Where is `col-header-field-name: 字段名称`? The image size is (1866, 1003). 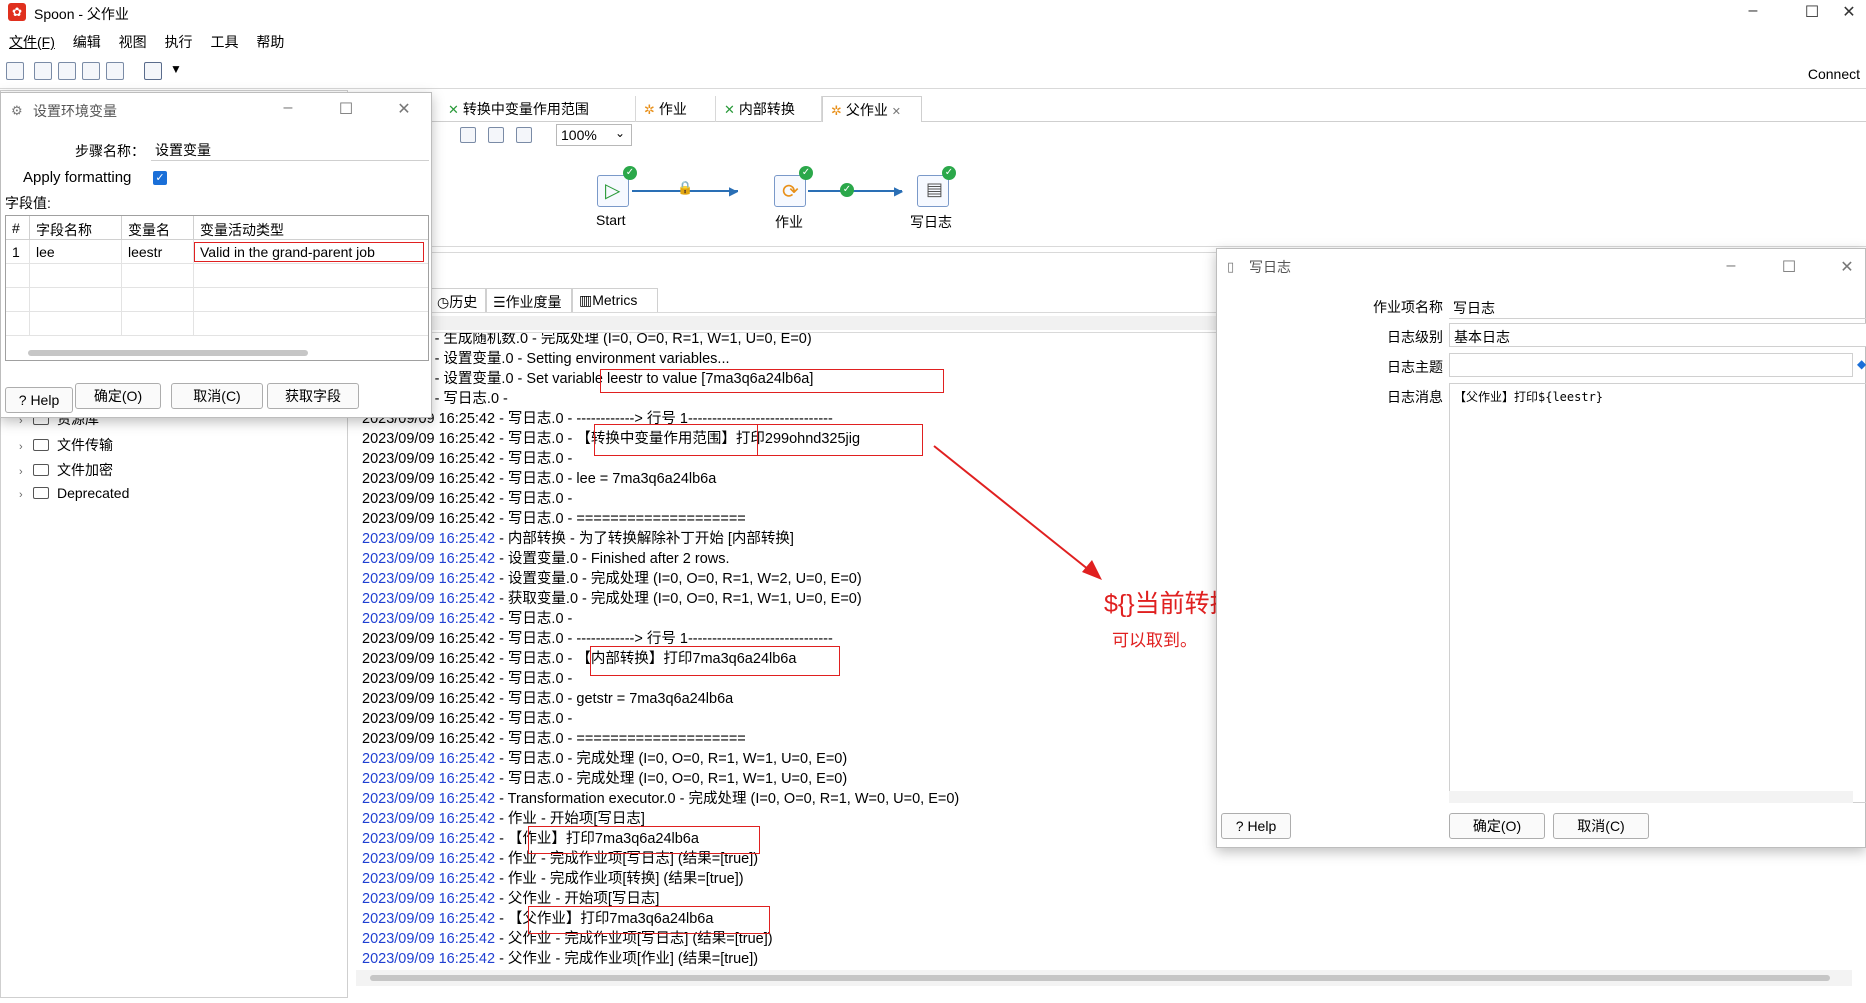 col-header-field-name: 字段名称 is located at coordinates (76, 228).